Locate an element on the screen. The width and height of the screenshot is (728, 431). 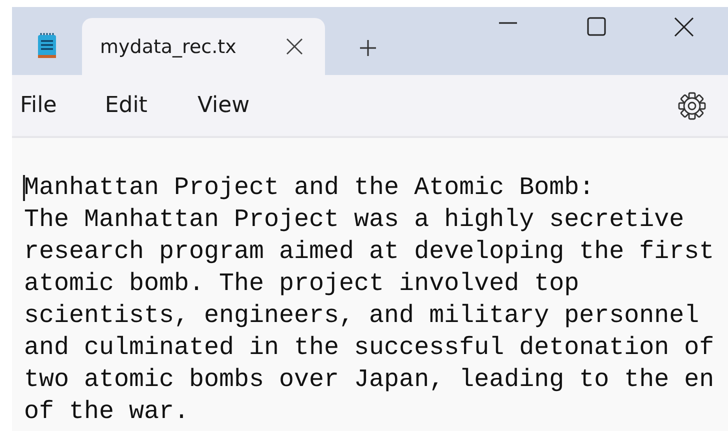
settings-icon is located at coordinates (692, 106).